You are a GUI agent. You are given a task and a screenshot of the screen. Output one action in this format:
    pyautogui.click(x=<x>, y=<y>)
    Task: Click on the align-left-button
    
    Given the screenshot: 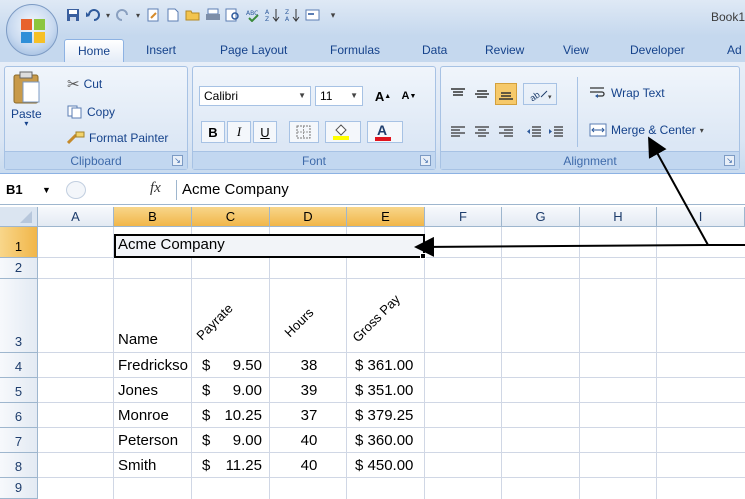 What is the action you would take?
    pyautogui.click(x=458, y=132)
    